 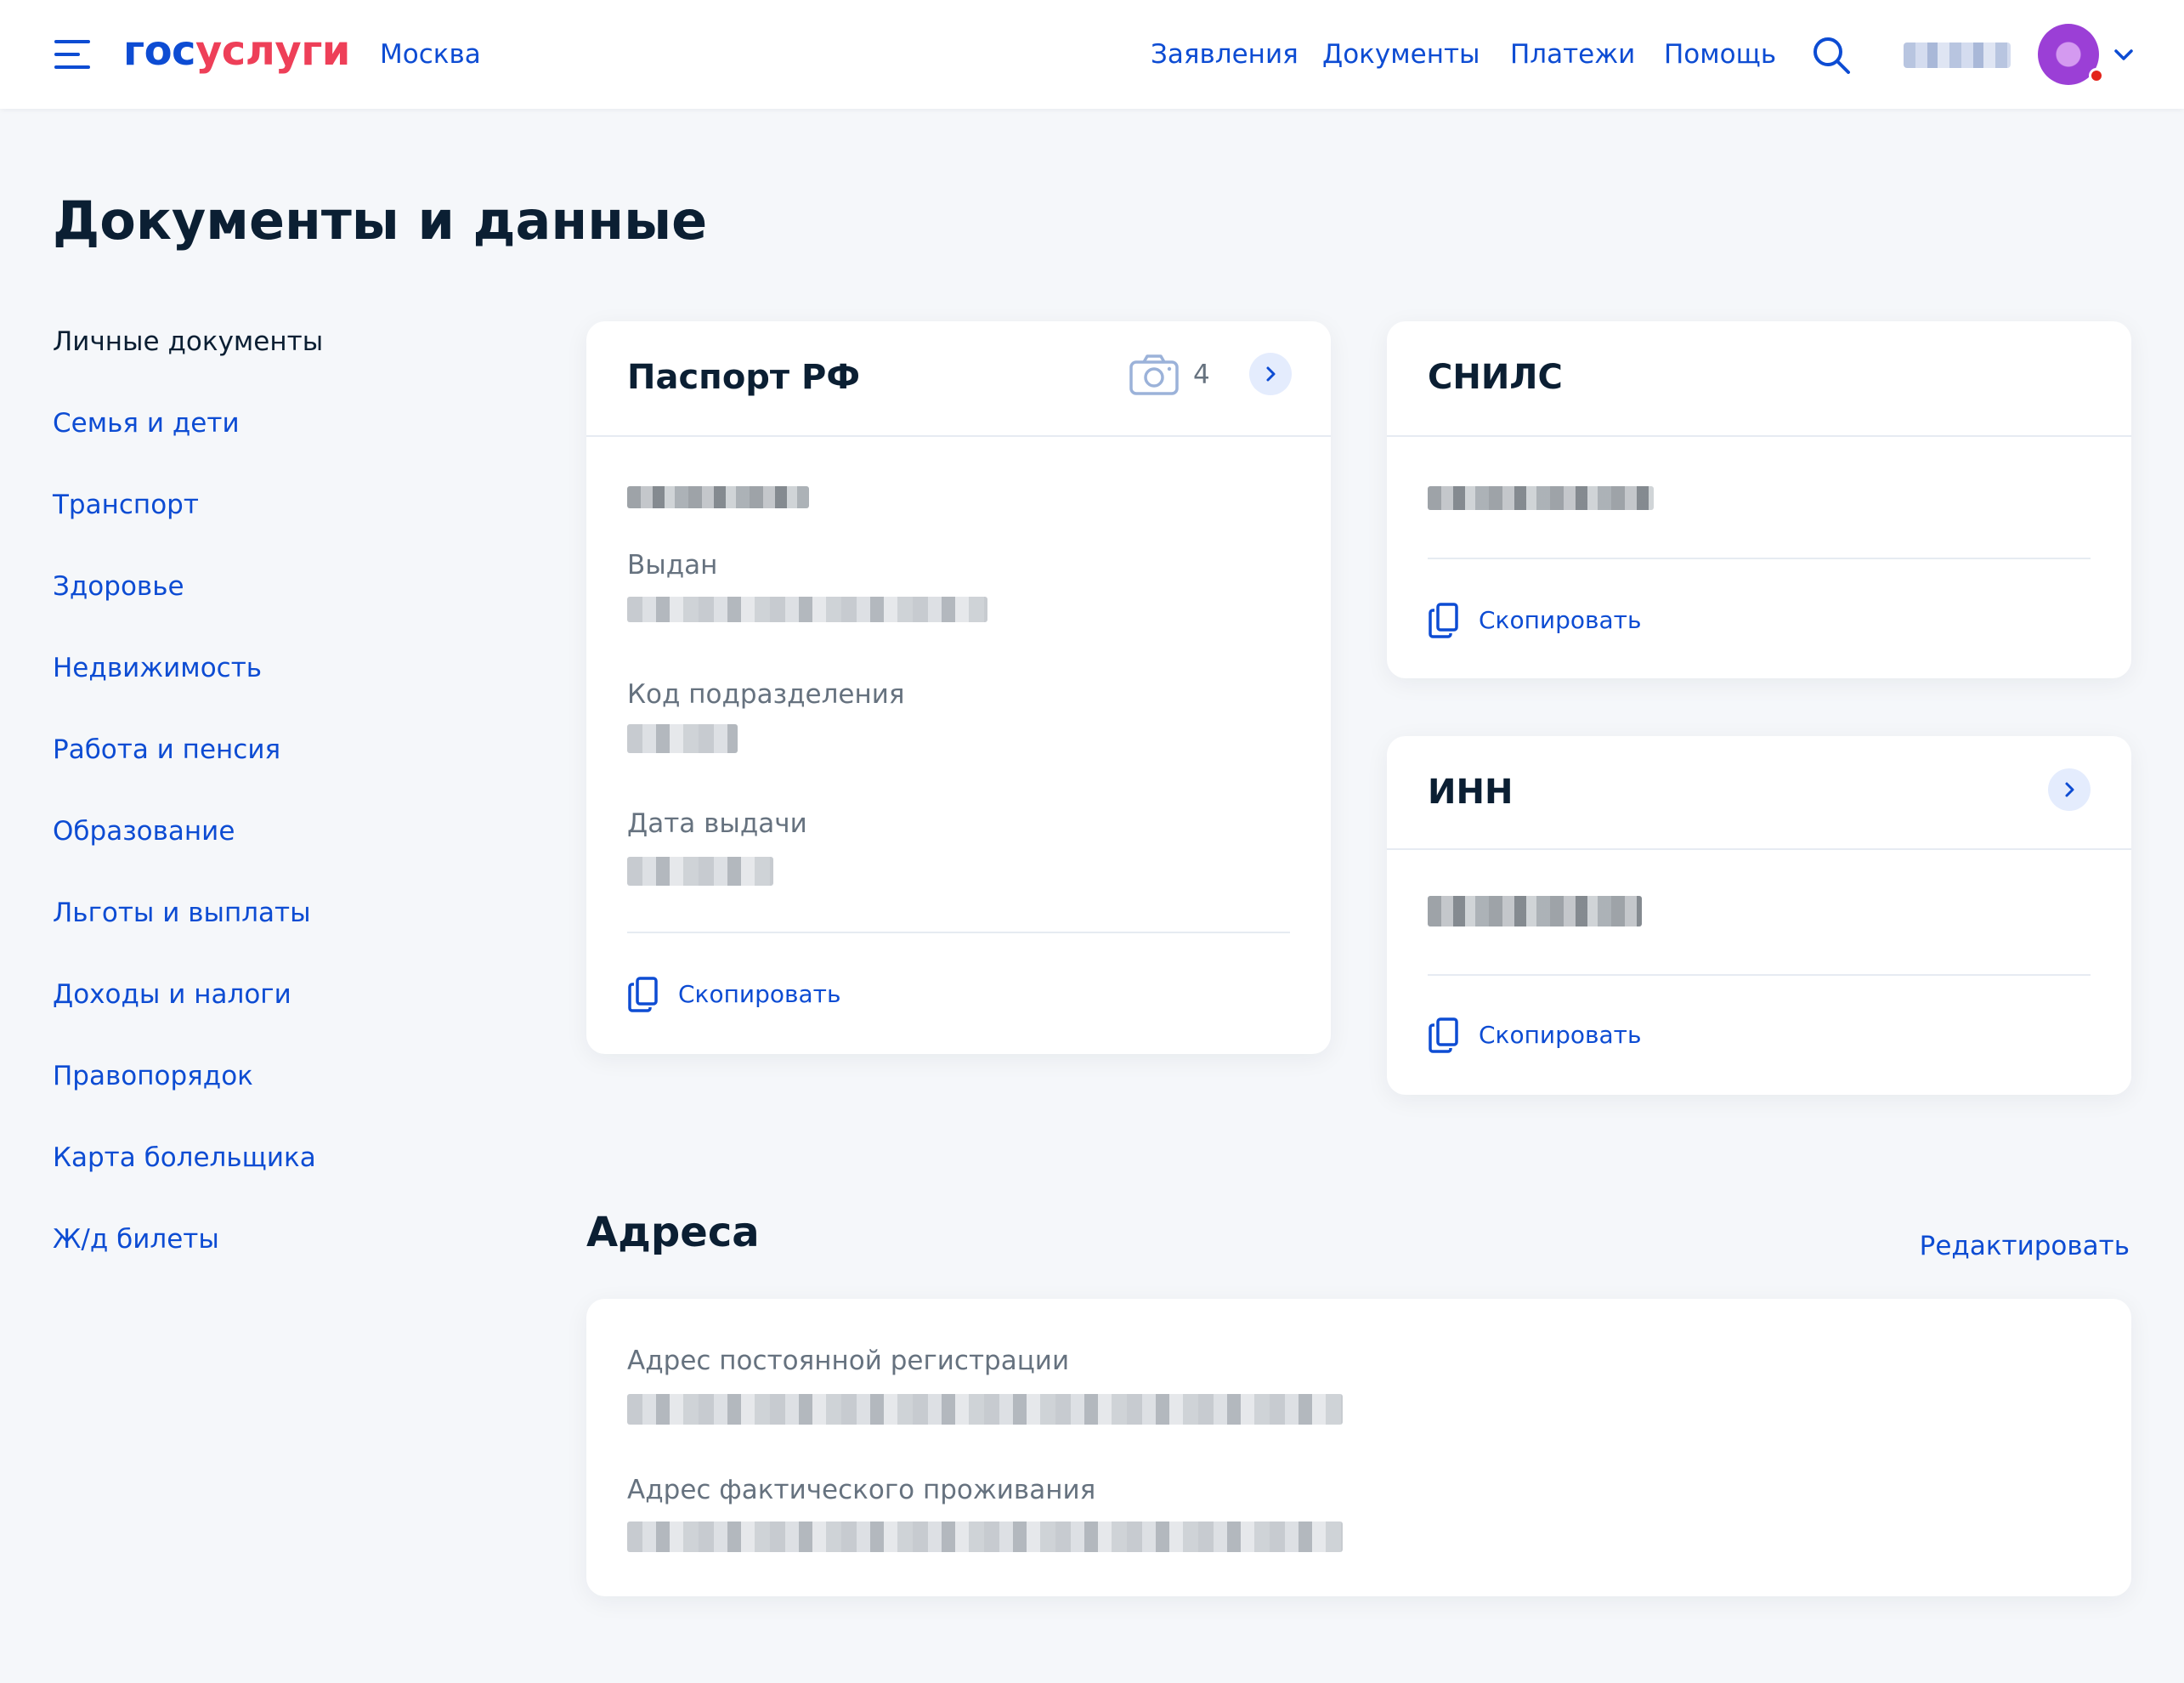 What do you see at coordinates (673, 1232) in the screenshot?
I see `addresses-title: Адреса` at bounding box center [673, 1232].